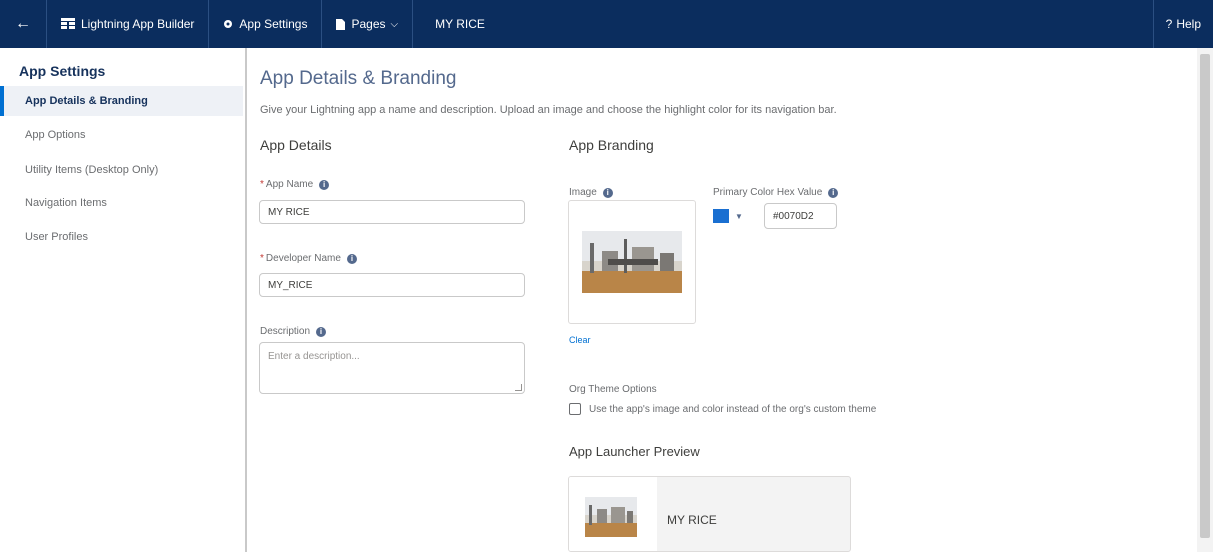 The height and width of the screenshot is (552, 1213). I want to click on help-label: Help, so click(1188, 24).